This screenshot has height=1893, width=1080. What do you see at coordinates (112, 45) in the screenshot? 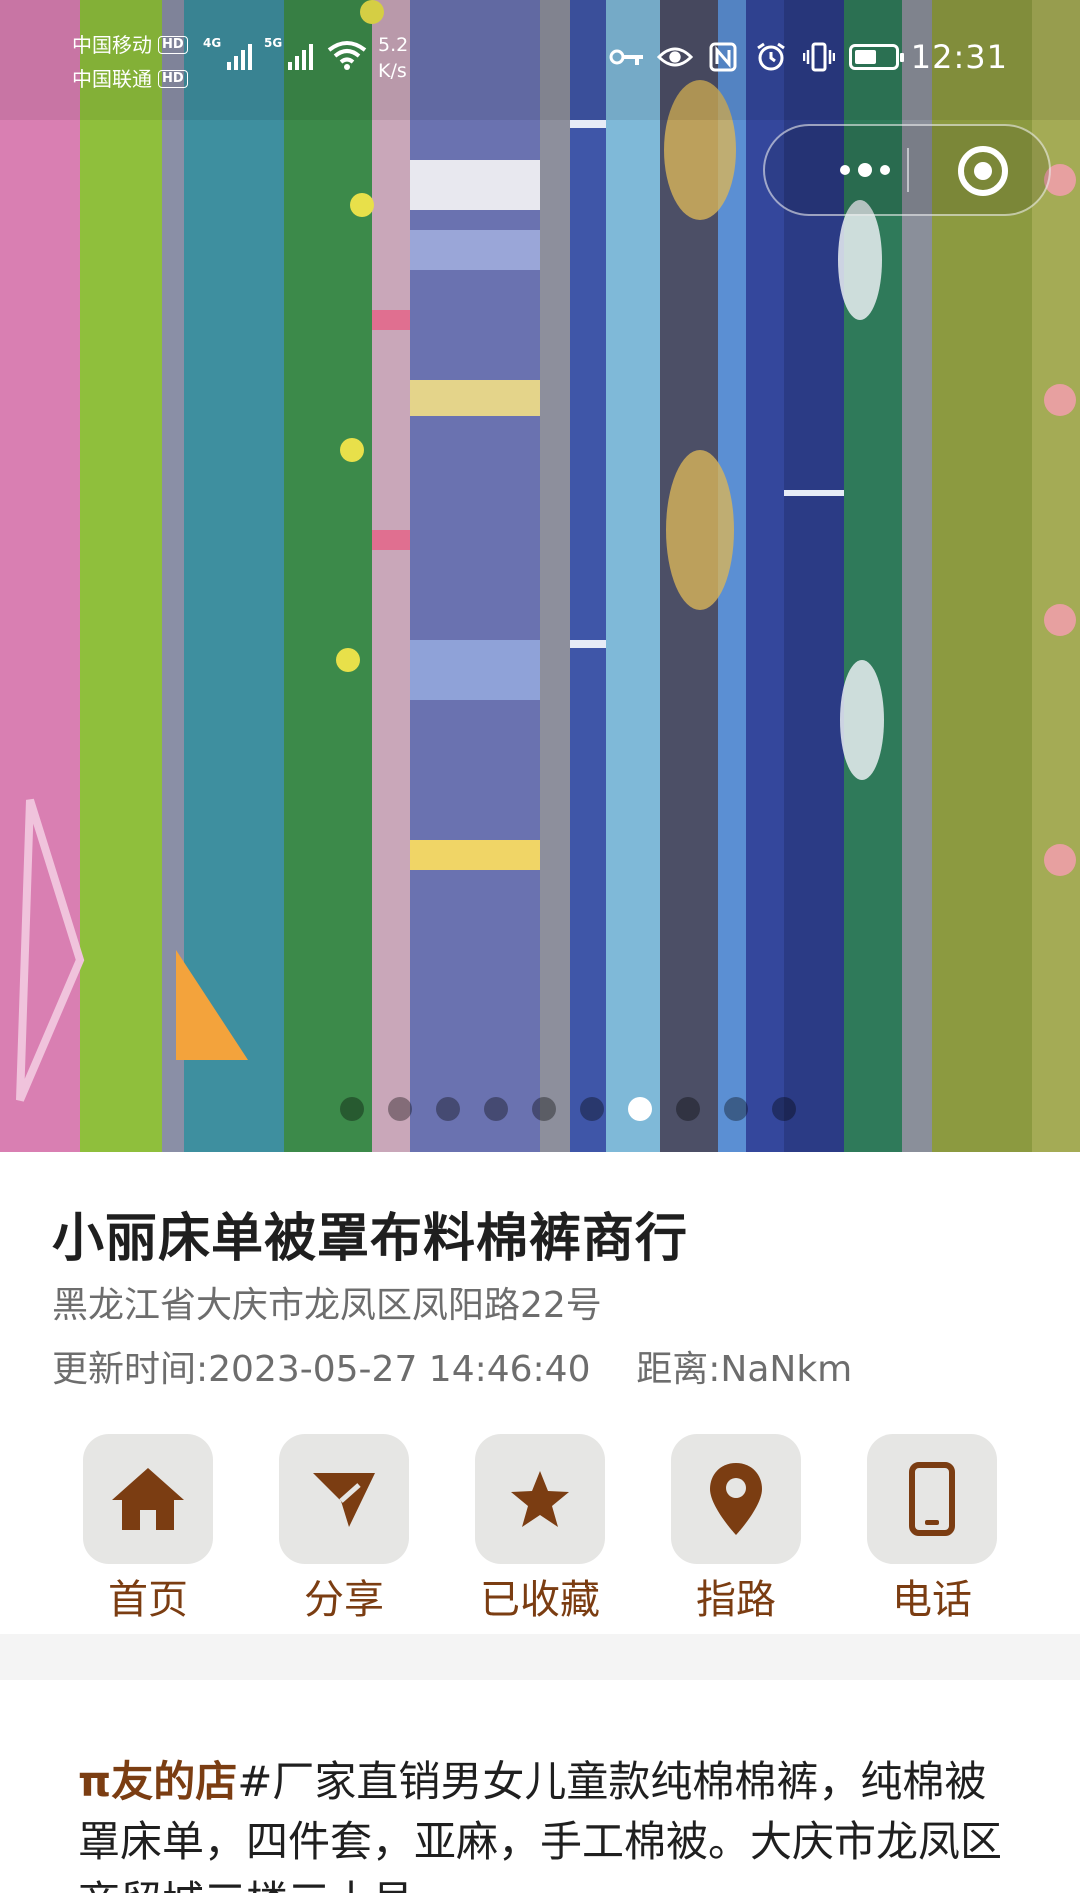
I see `carrier-1-label: 中国移动` at bounding box center [112, 45].